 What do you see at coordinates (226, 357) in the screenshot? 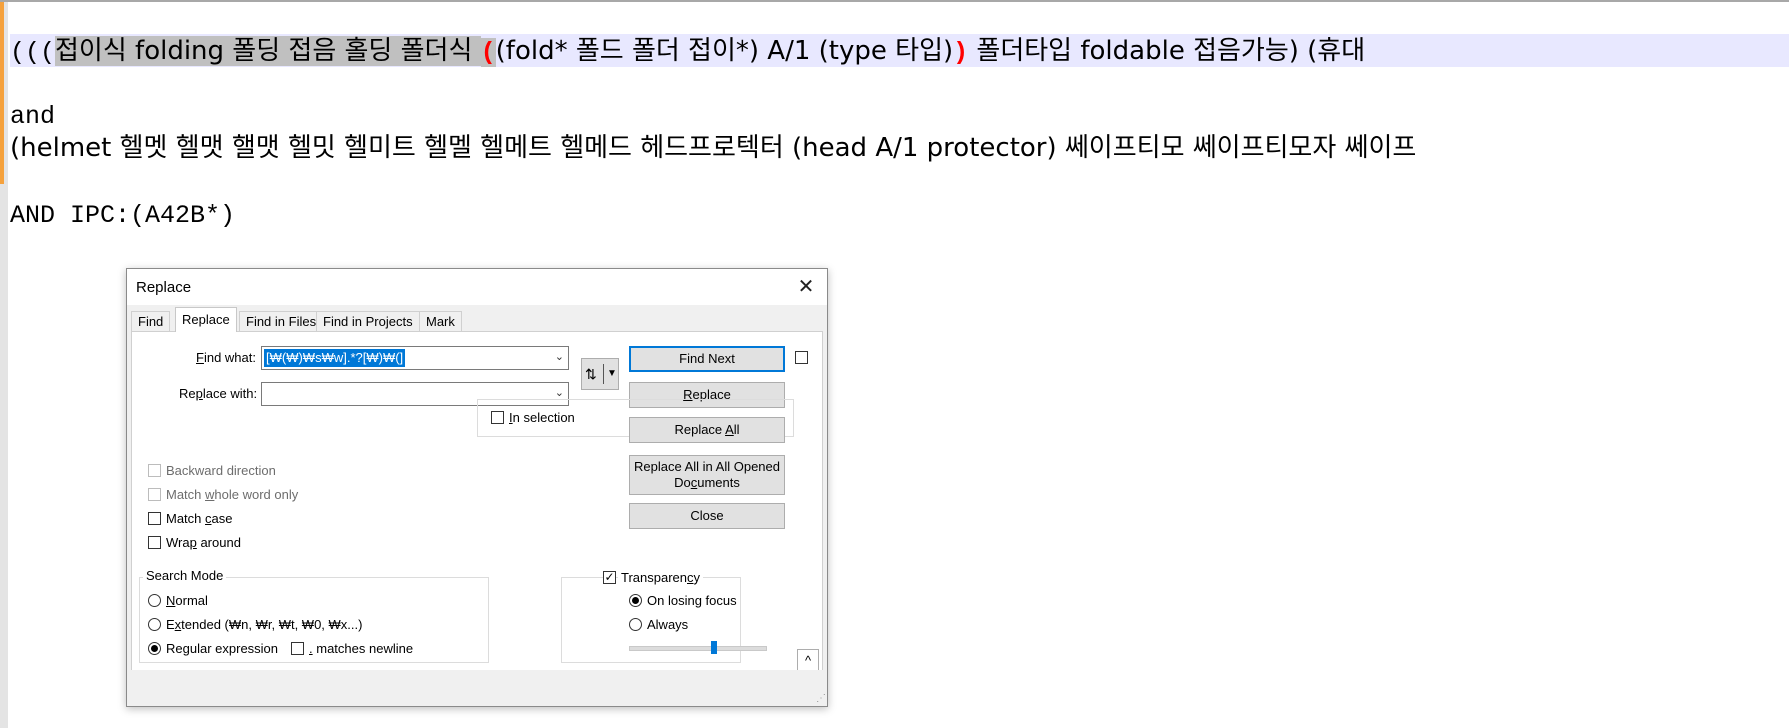
I see `find-what-label: Find what:` at bounding box center [226, 357].